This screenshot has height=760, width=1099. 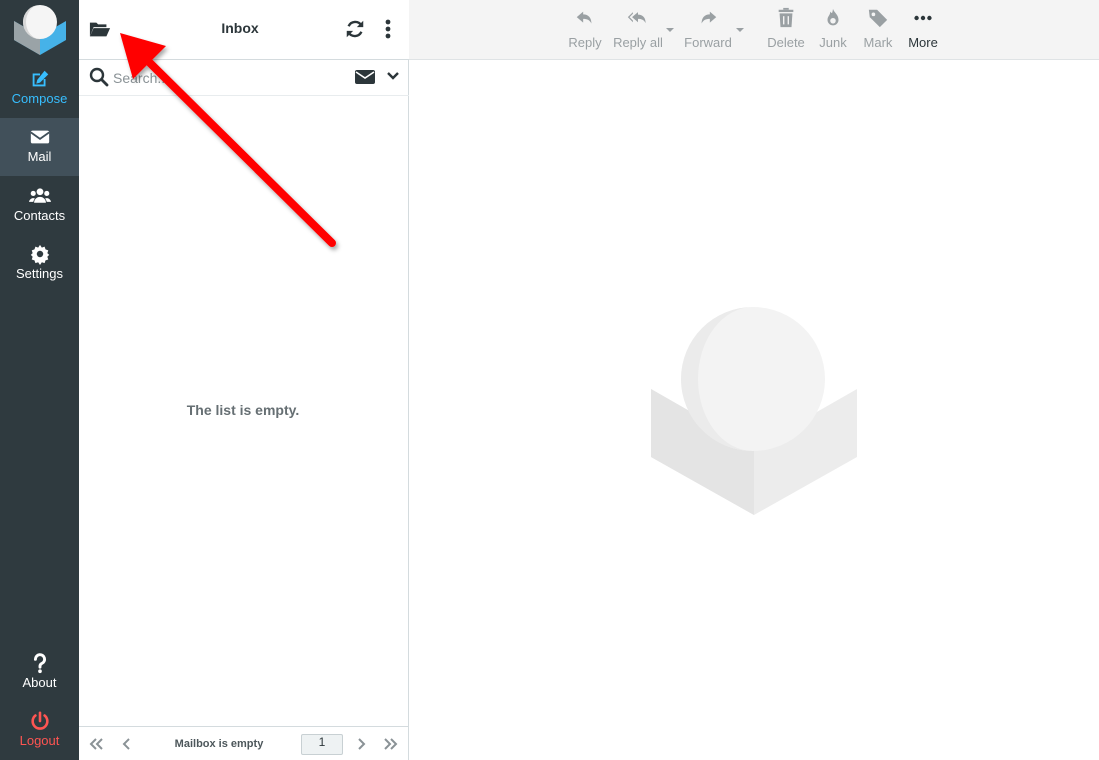 I want to click on nav-settings-label: Settings, so click(x=39, y=273).